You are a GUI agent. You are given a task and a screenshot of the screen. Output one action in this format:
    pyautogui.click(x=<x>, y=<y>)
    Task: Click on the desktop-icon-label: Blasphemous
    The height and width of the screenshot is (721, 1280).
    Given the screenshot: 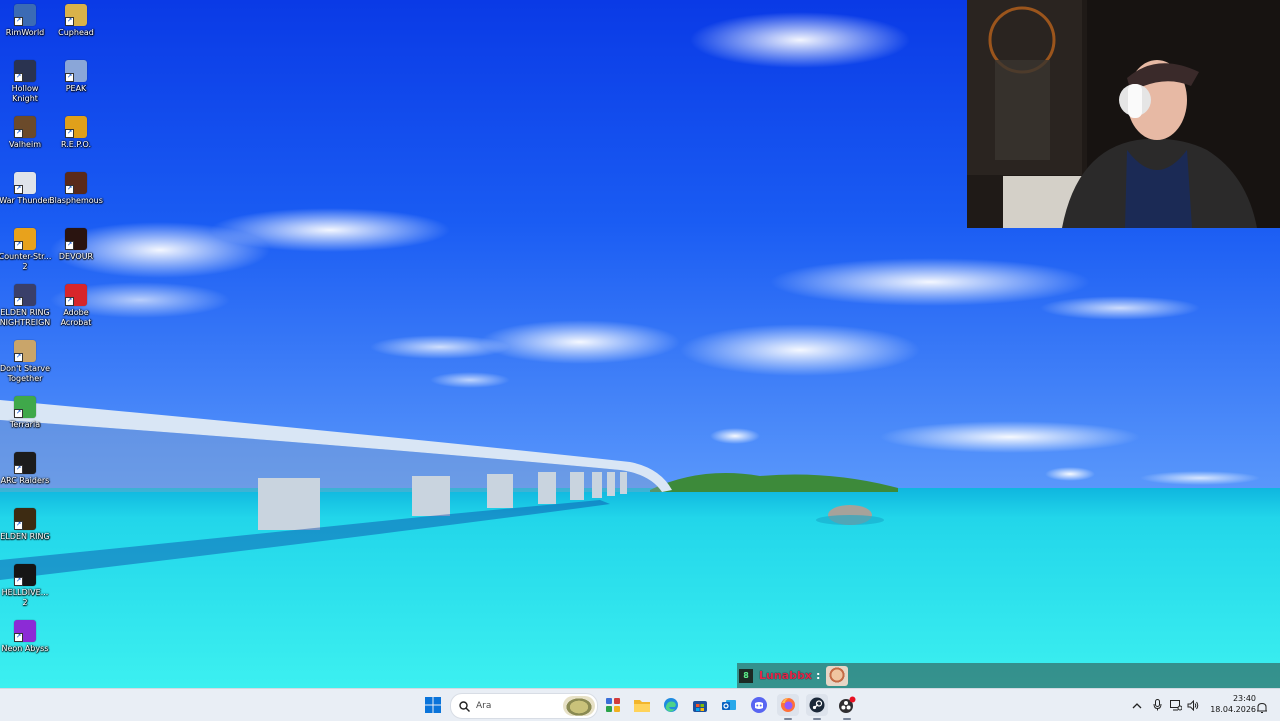 What is the action you would take?
    pyautogui.click(x=76, y=200)
    